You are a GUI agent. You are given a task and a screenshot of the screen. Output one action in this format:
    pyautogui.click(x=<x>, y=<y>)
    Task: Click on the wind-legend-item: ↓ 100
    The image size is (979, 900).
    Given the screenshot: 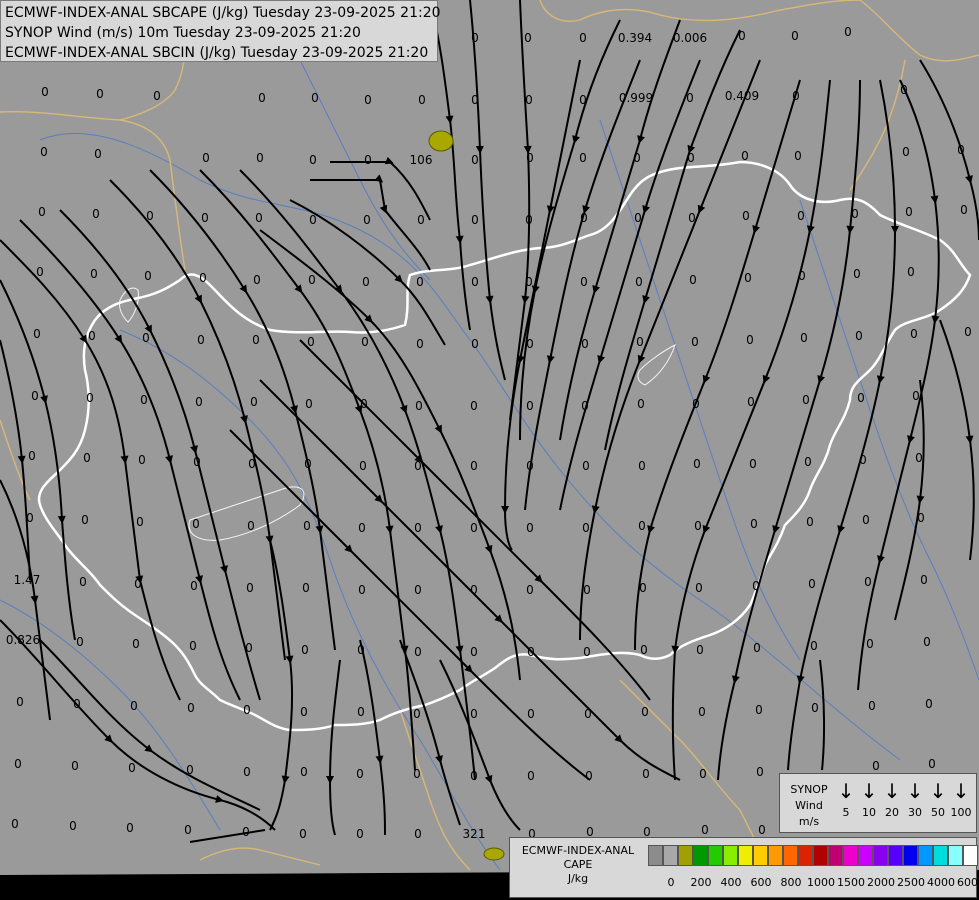 What is the action you would take?
    pyautogui.click(x=961, y=800)
    